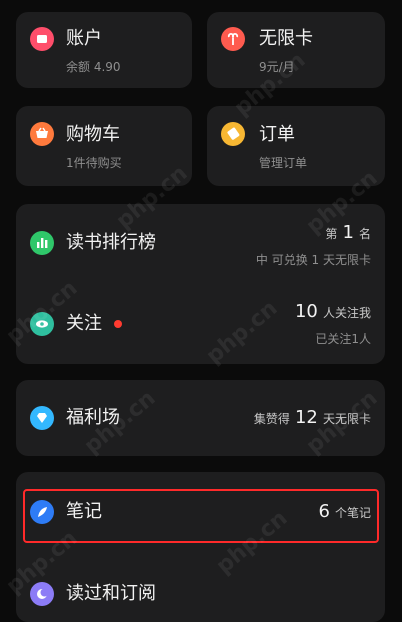 Image resolution: width=402 pixels, height=622 pixels. I want to click on unlimited-title: 无限卡, so click(286, 38).